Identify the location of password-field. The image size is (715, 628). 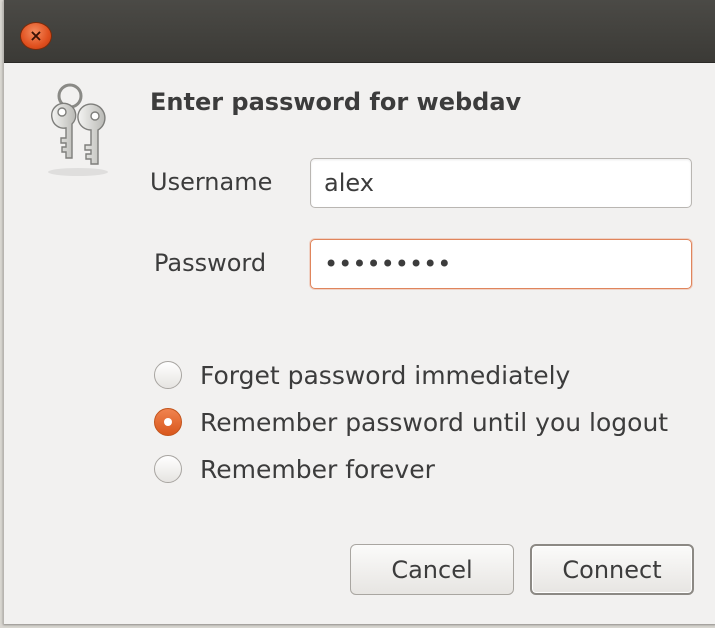
(501, 264).